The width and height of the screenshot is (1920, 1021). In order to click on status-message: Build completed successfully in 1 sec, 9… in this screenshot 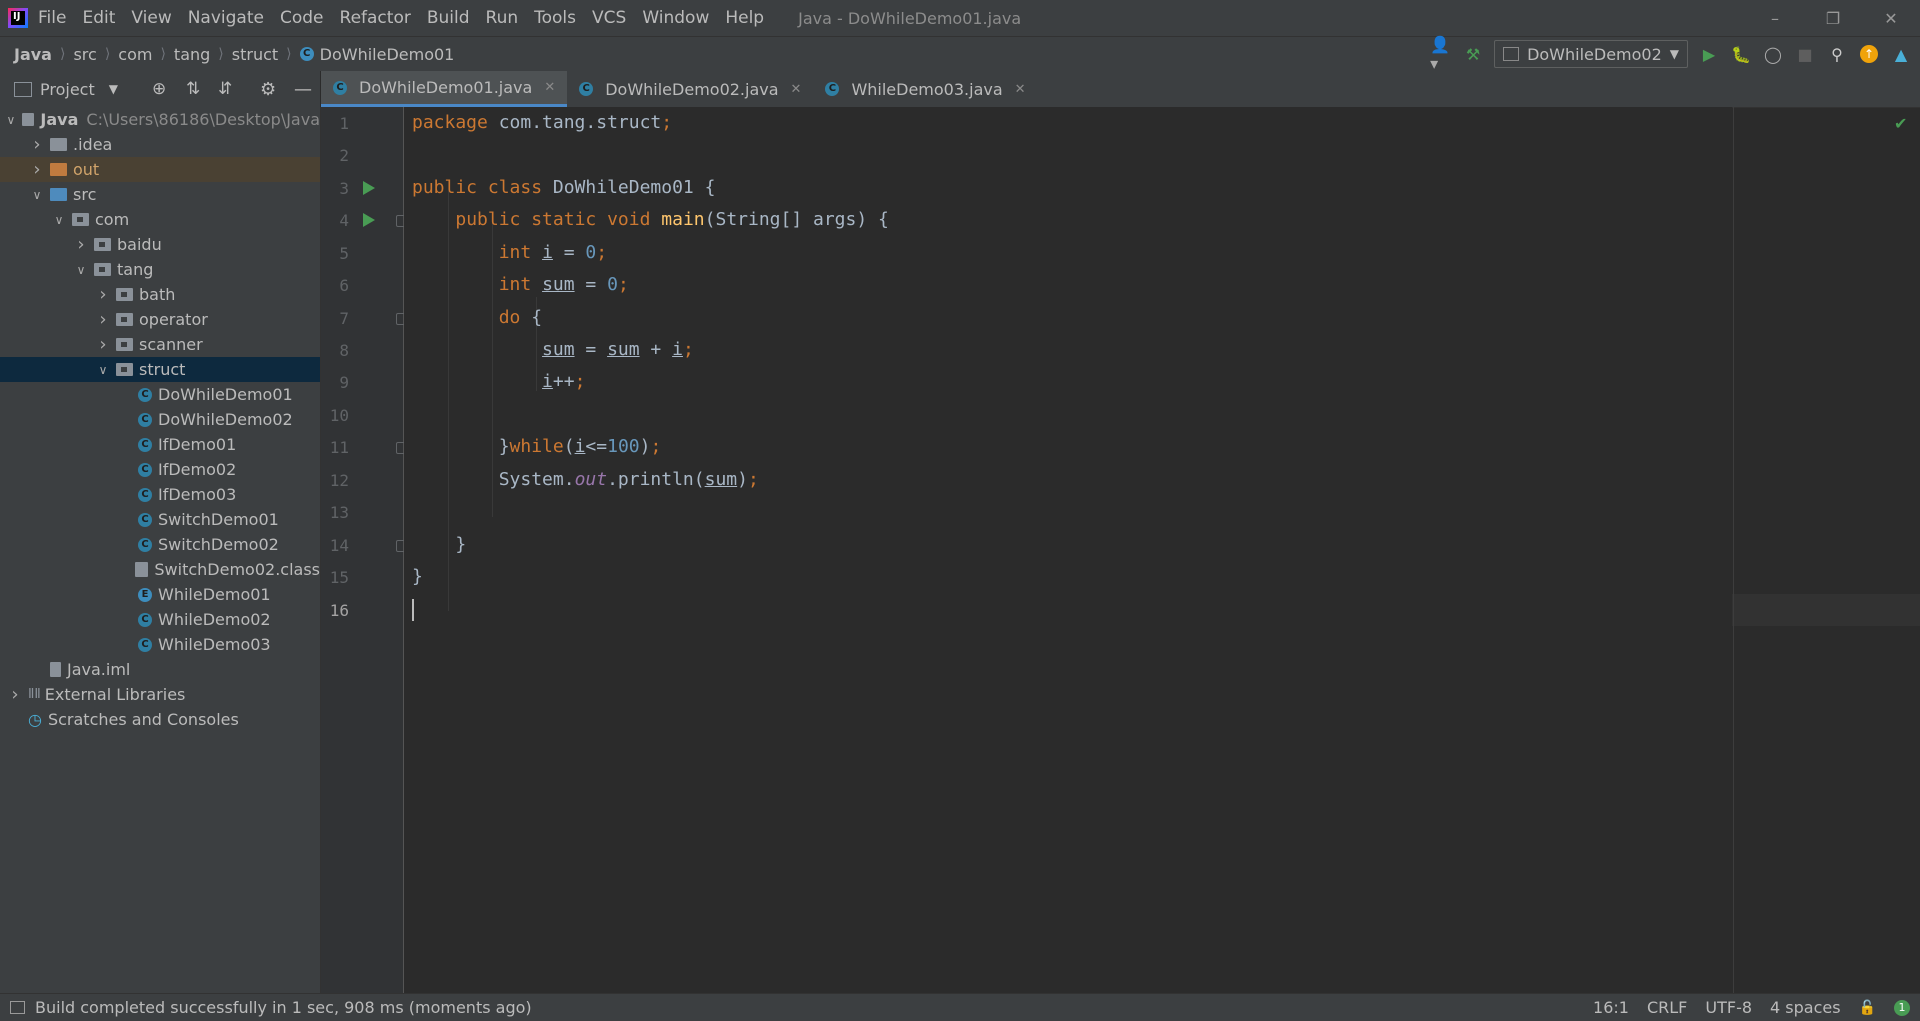, I will do `click(283, 1007)`.